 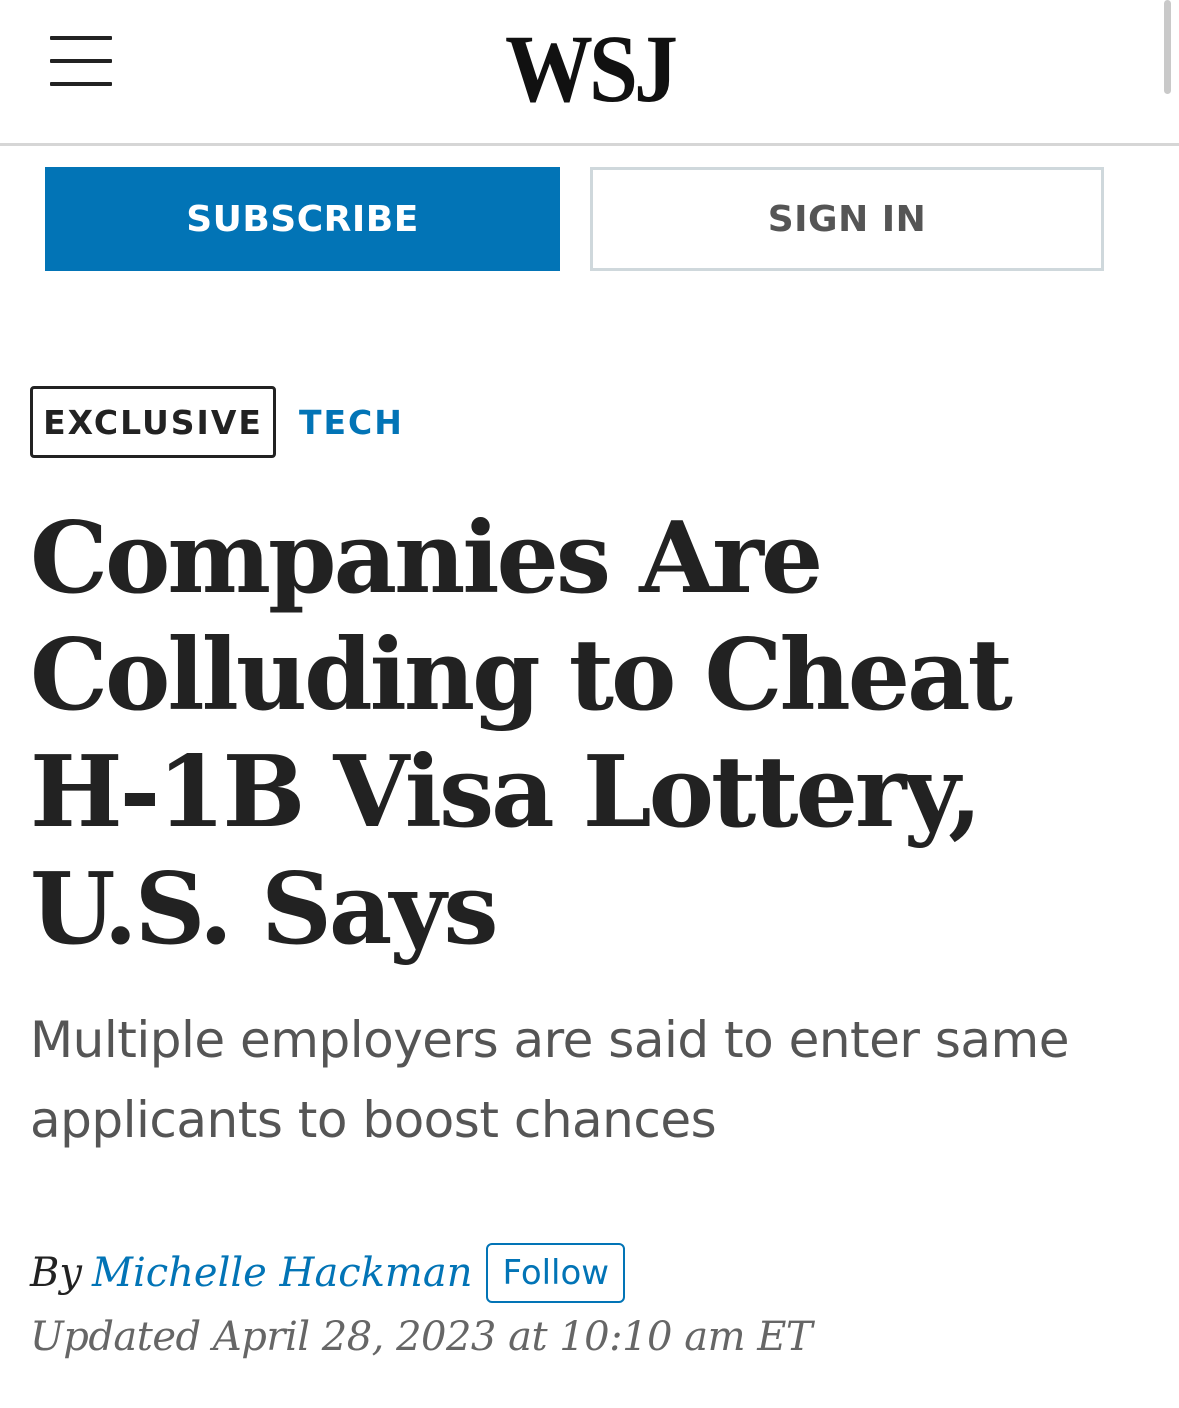 I want to click on byline: By Michelle Hackman Follow, so click(x=328, y=1273).